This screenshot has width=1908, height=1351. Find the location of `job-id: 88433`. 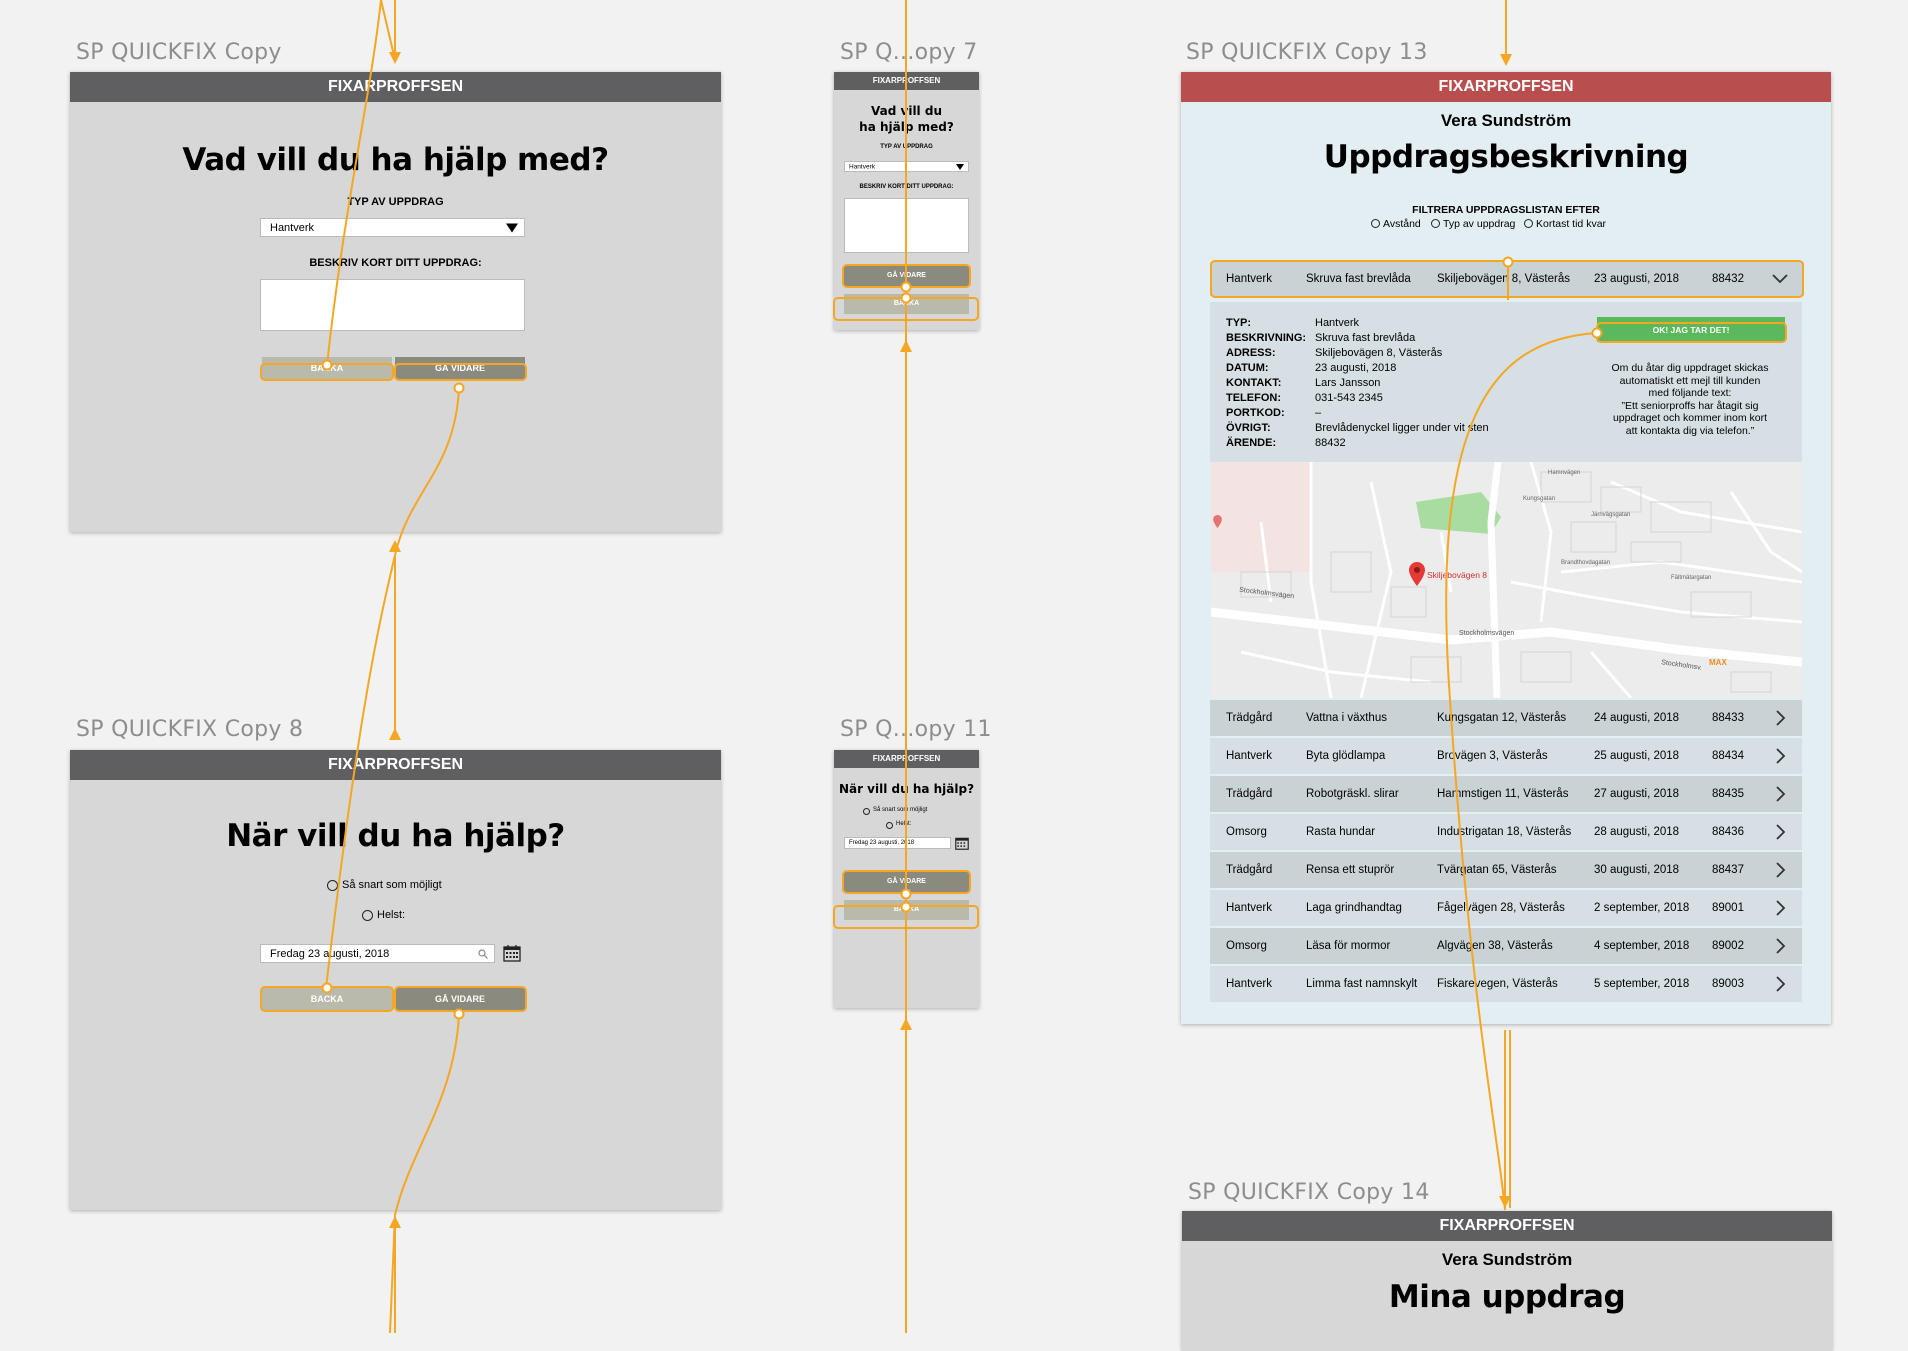

job-id: 88433 is located at coordinates (1728, 718).